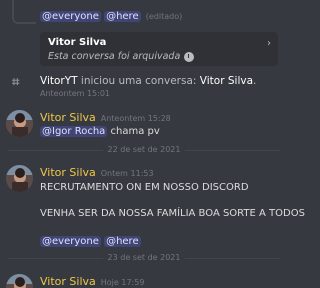  Describe the element at coordinates (16, 82) in the screenshot. I see `thread-icon: ⌗` at that location.